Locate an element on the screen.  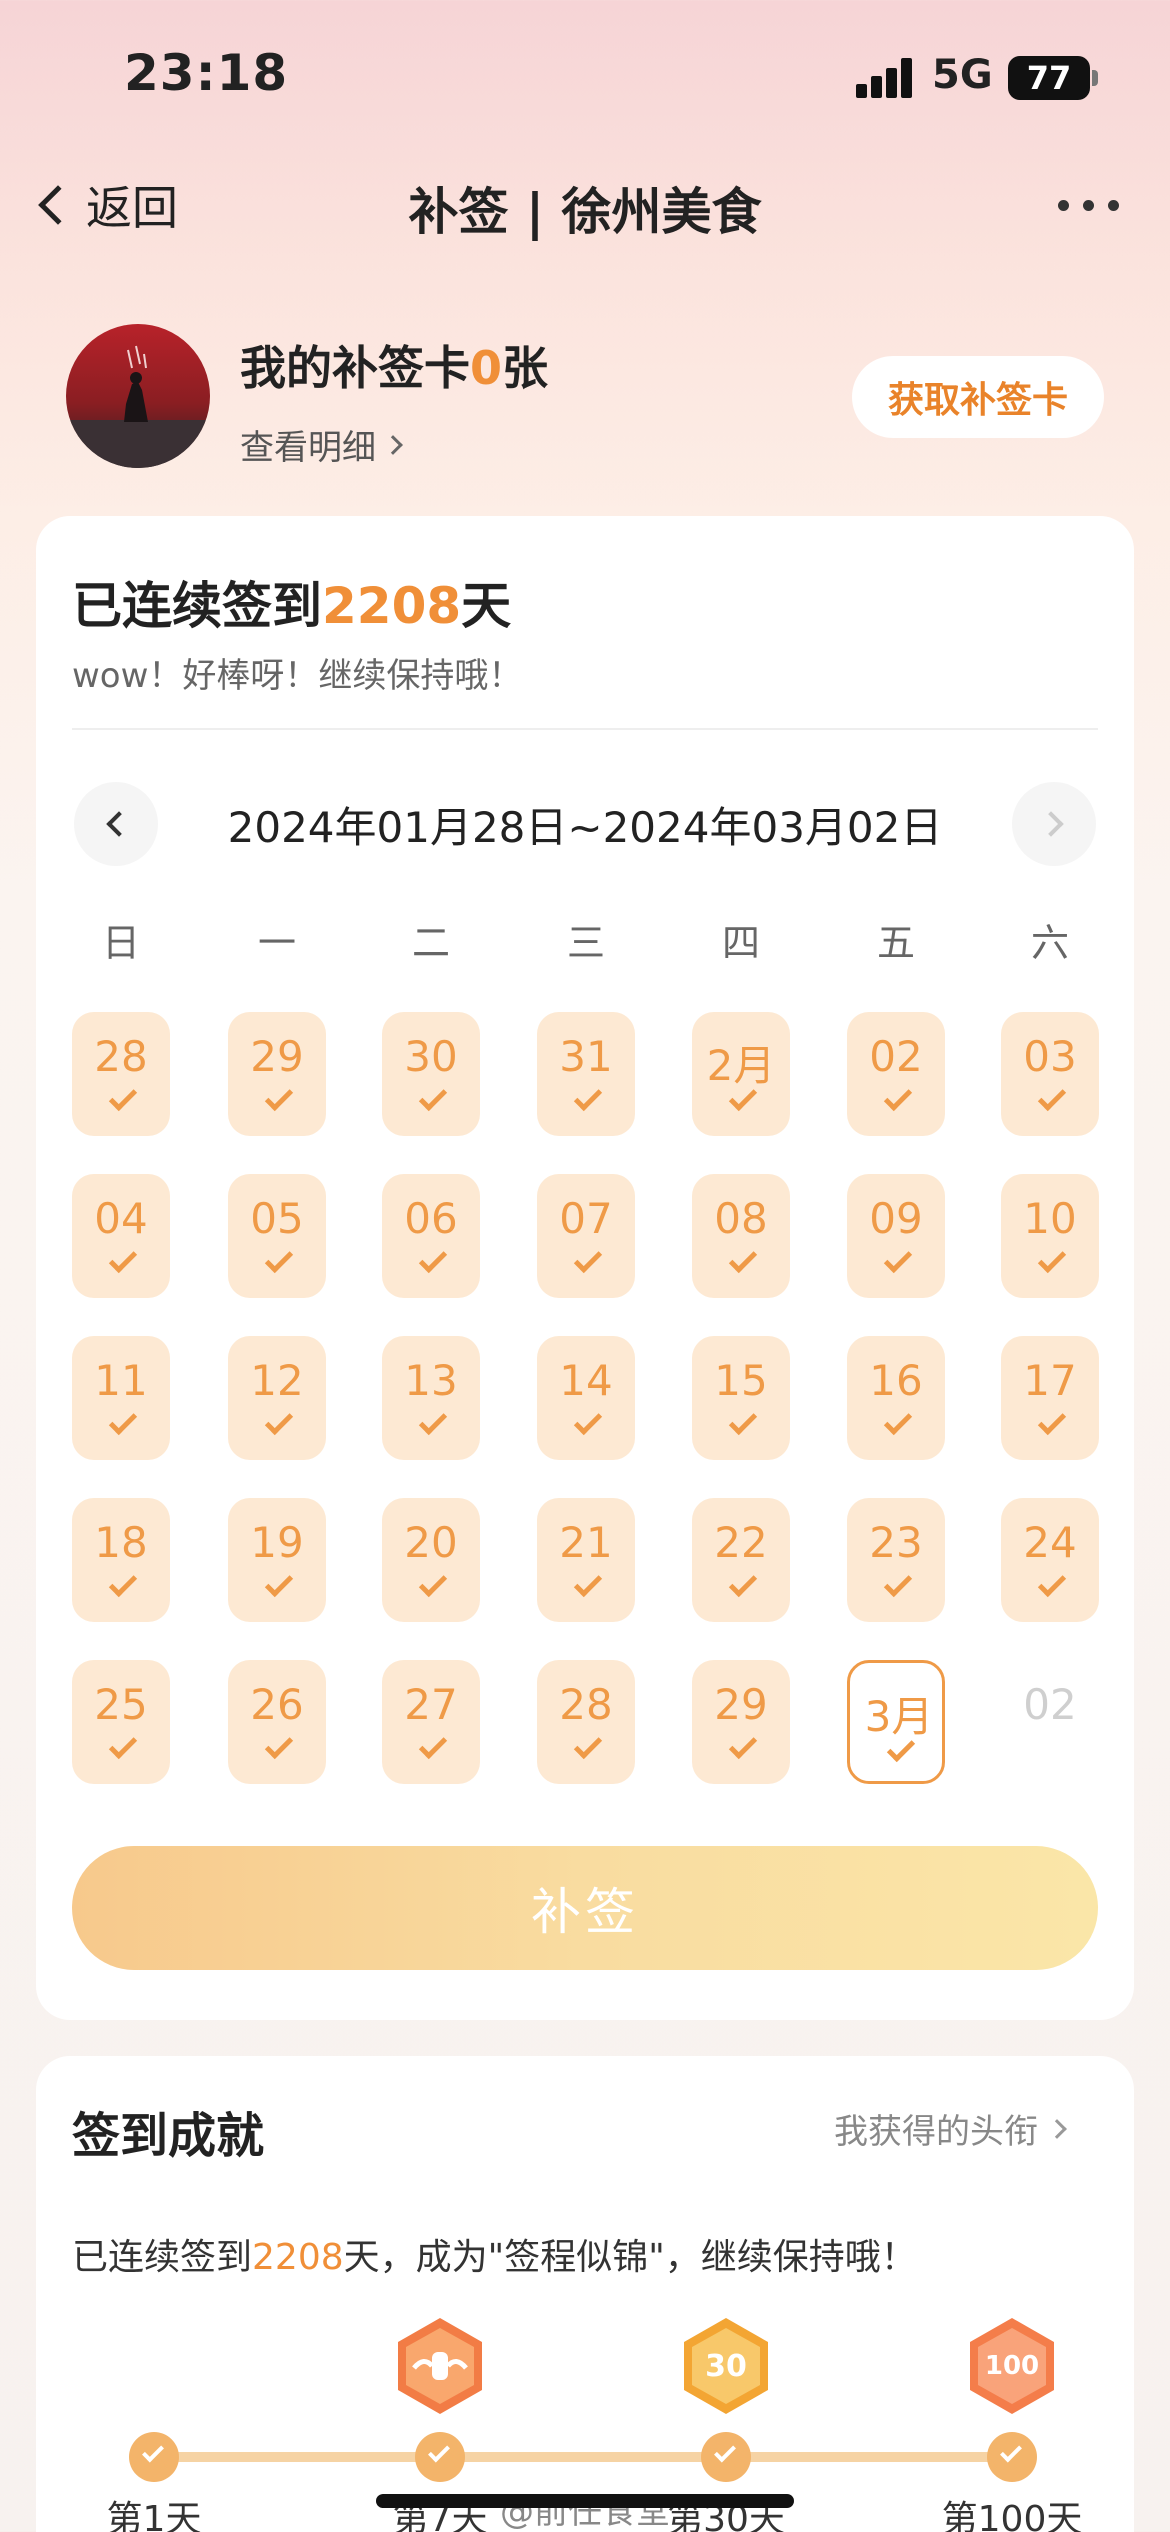
makeup-sign-button: 补签 is located at coordinates (585, 1908).